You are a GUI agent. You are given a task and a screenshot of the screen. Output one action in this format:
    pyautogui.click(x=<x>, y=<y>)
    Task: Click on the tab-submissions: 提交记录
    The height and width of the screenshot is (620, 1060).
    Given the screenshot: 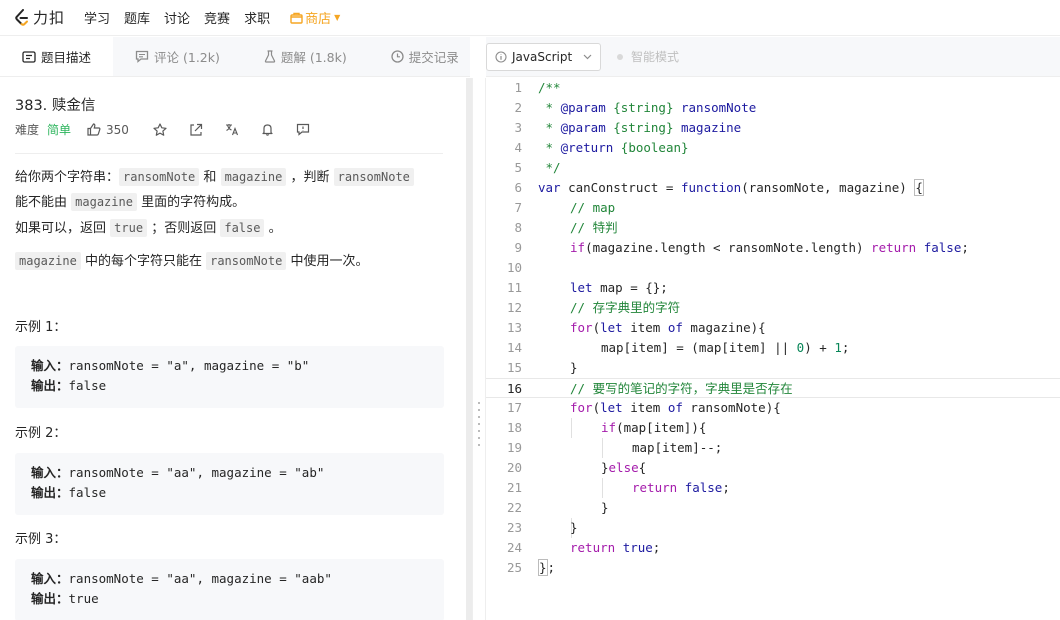 What is the action you would take?
    pyautogui.click(x=425, y=56)
    